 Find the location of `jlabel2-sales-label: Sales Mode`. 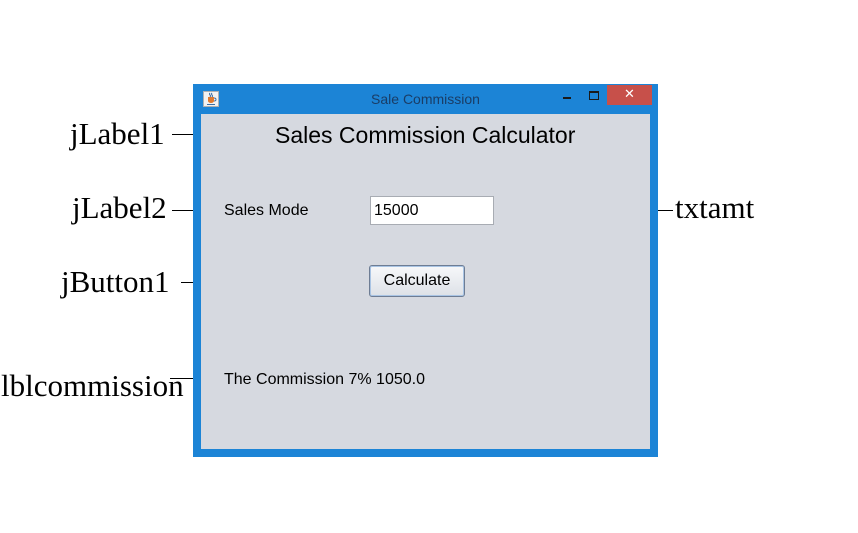

jlabel2-sales-label: Sales Mode is located at coordinates (266, 210).